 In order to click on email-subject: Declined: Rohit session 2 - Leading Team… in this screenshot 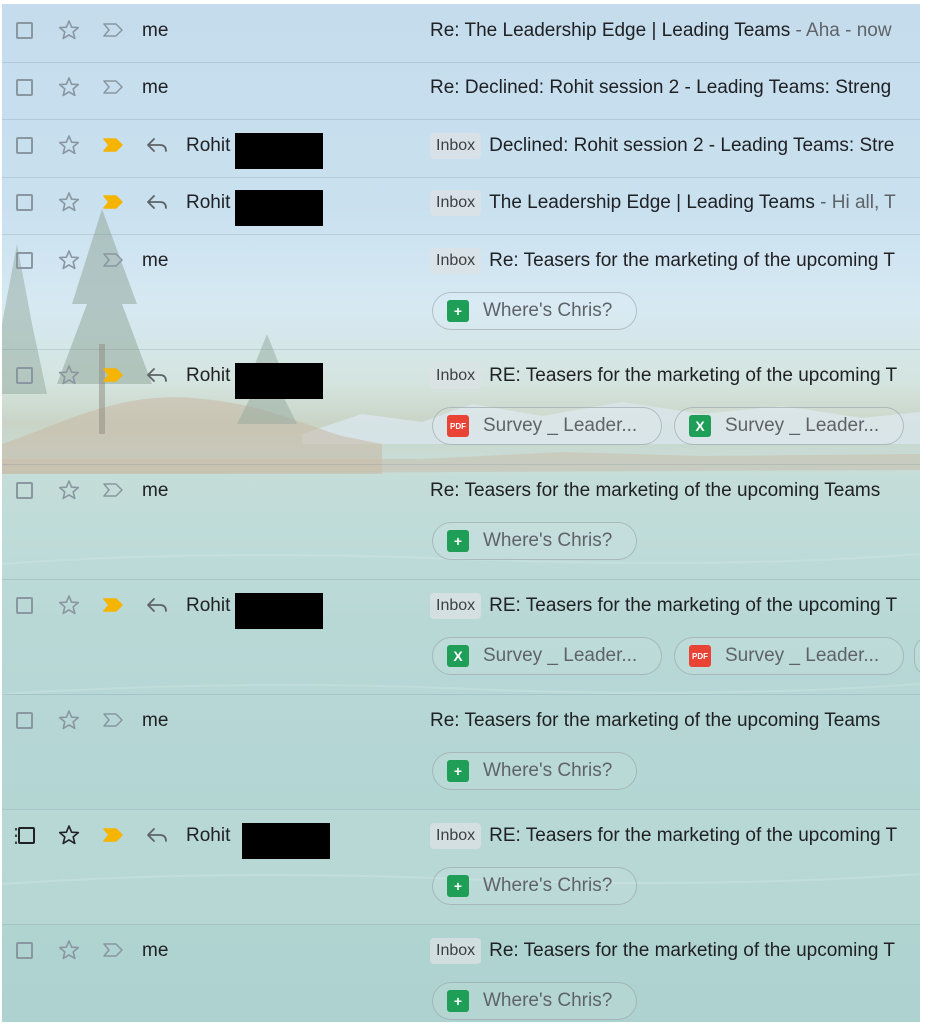, I will do `click(692, 145)`.